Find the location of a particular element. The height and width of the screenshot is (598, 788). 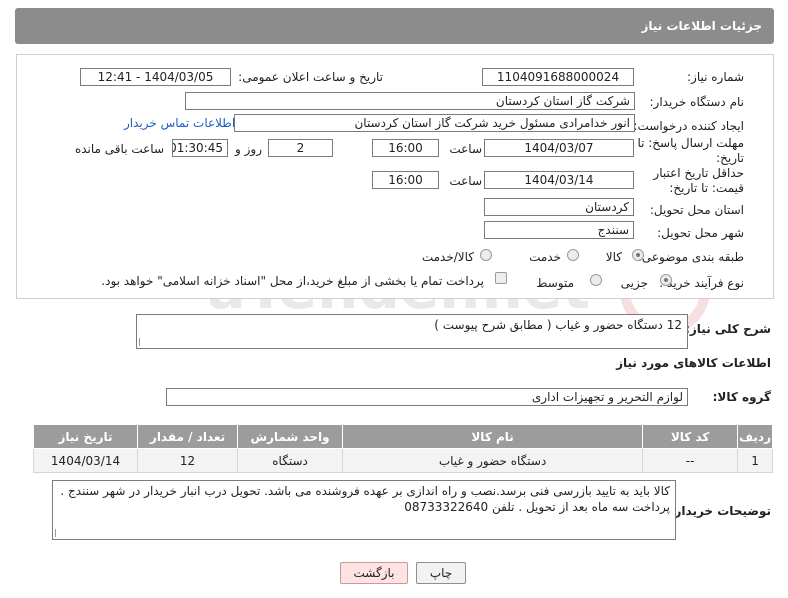

col-code: کد کالا is located at coordinates (690, 436).